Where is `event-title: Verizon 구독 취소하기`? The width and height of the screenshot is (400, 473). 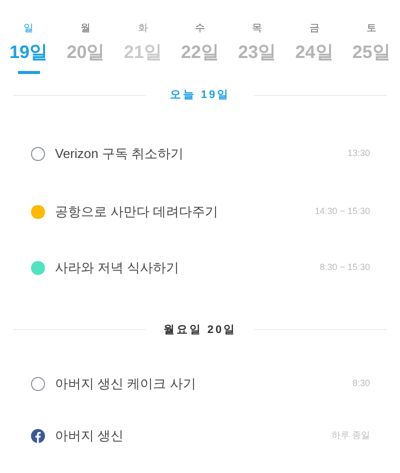
event-title: Verizon 구독 취소하기 is located at coordinates (119, 154).